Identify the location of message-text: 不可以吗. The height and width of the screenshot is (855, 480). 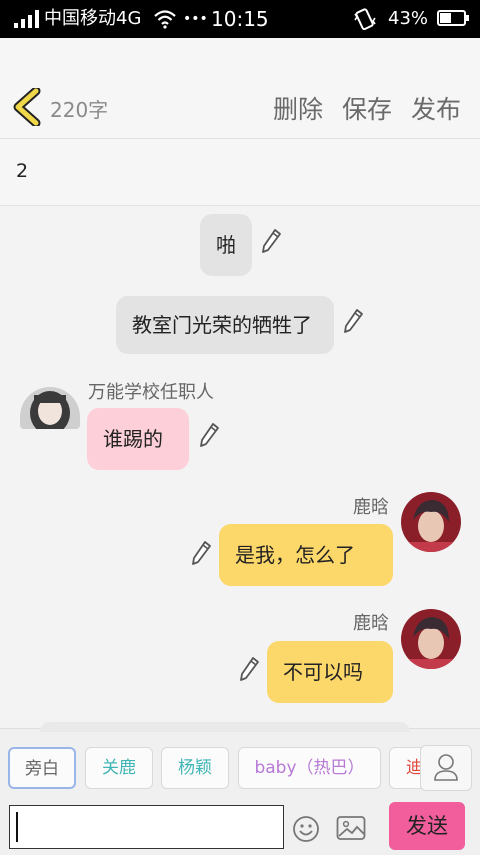
(323, 672).